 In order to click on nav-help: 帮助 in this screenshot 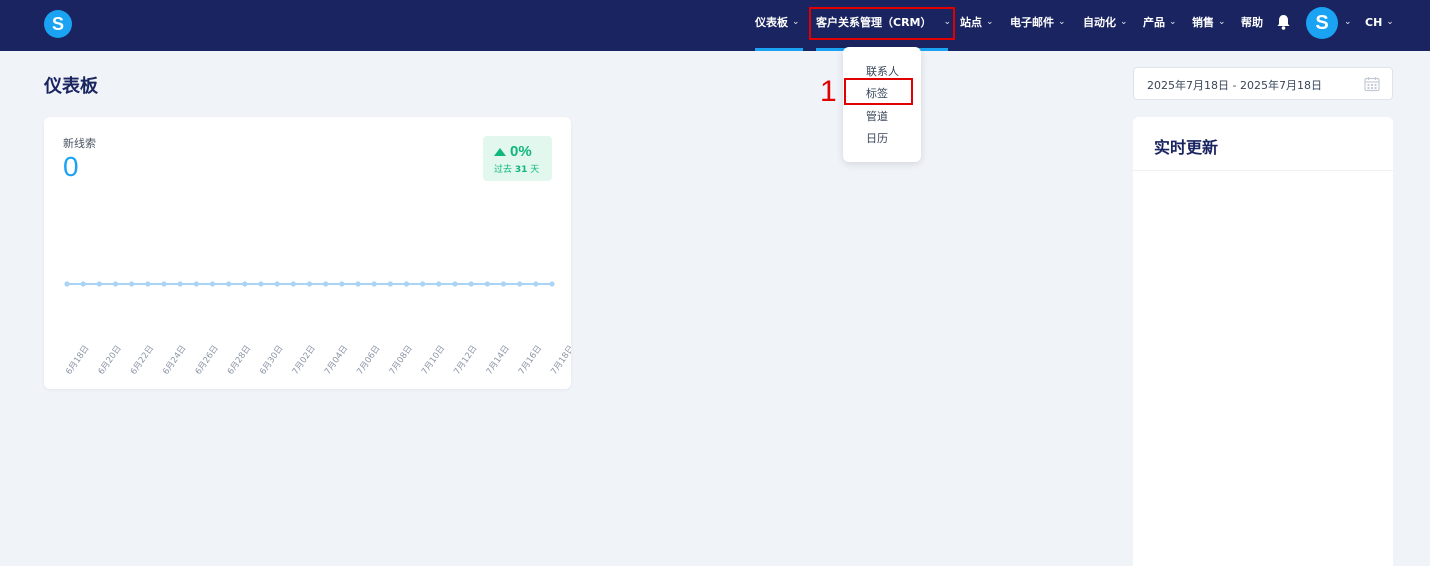, I will do `click(1252, 22)`.